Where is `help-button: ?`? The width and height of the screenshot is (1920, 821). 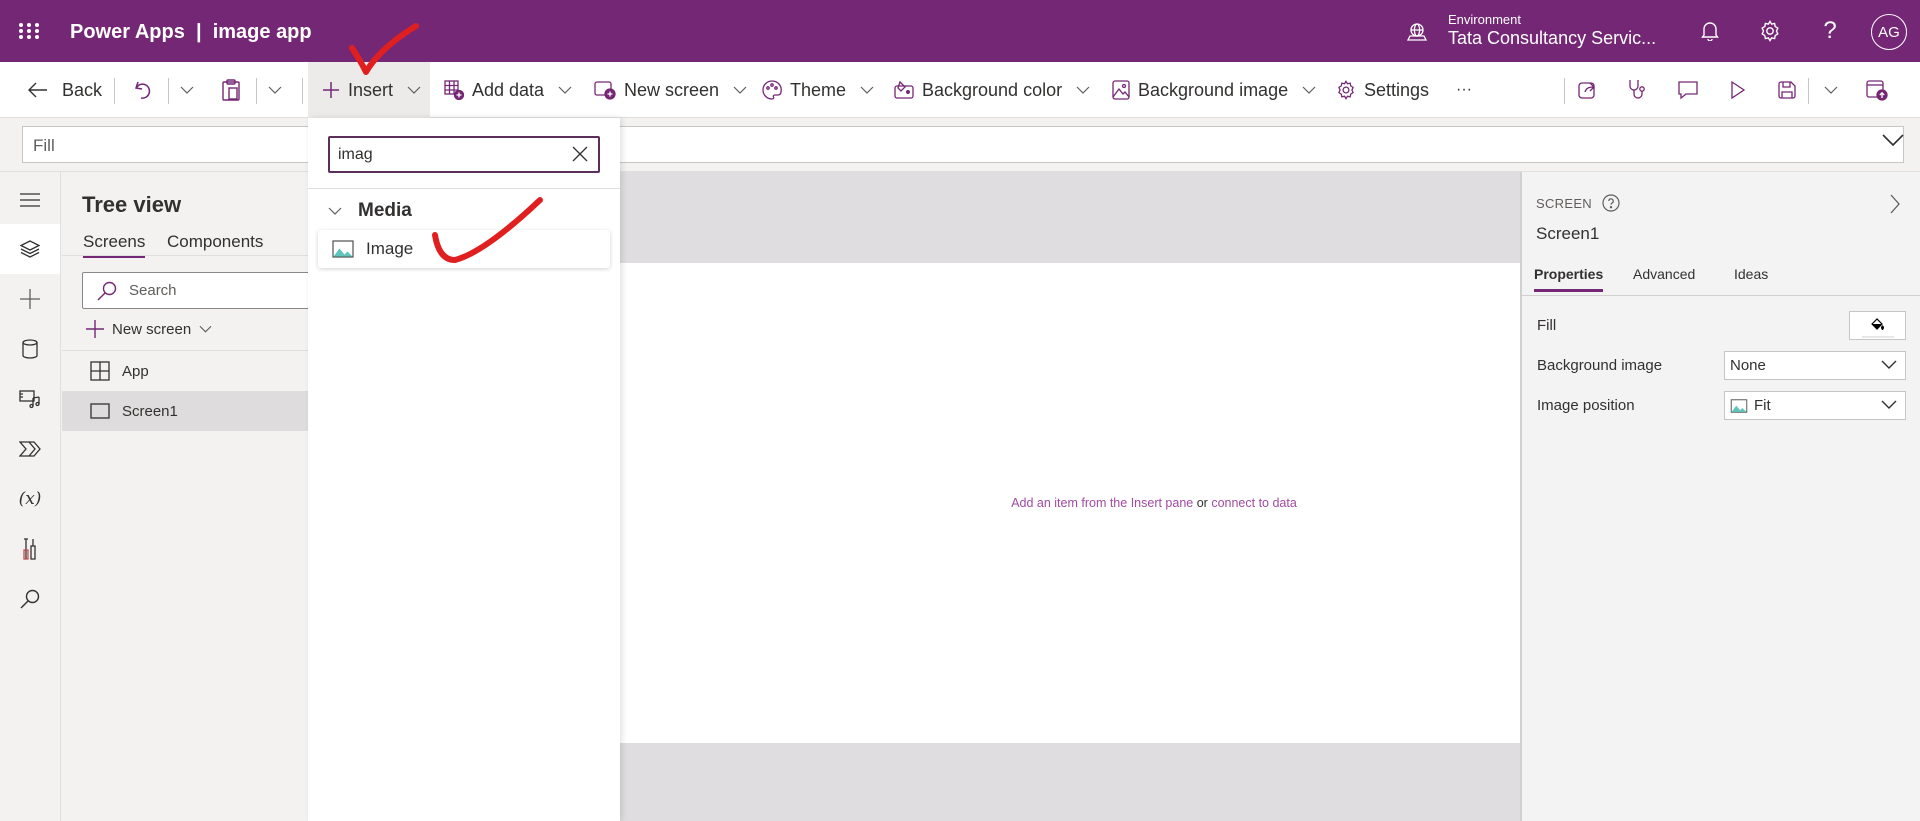
help-button: ? is located at coordinates (1830, 31).